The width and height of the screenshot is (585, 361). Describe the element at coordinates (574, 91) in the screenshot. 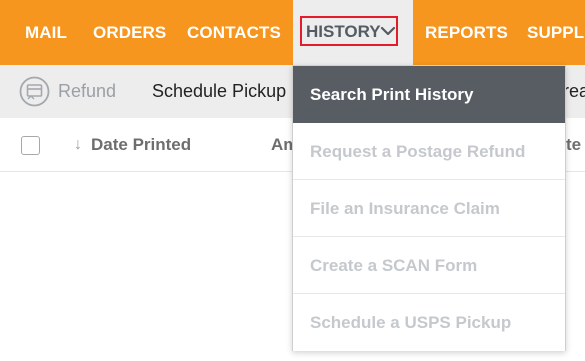

I see `toolbar-truncated-button: rea` at that location.